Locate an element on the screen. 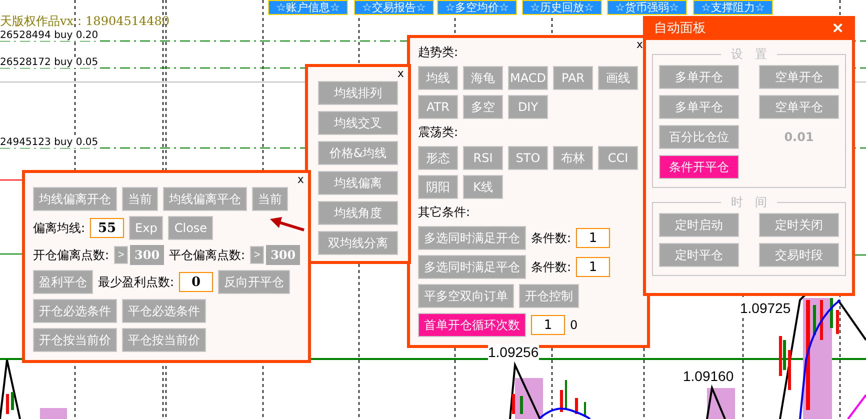  panel-button: 定时启动 is located at coordinates (699, 225).